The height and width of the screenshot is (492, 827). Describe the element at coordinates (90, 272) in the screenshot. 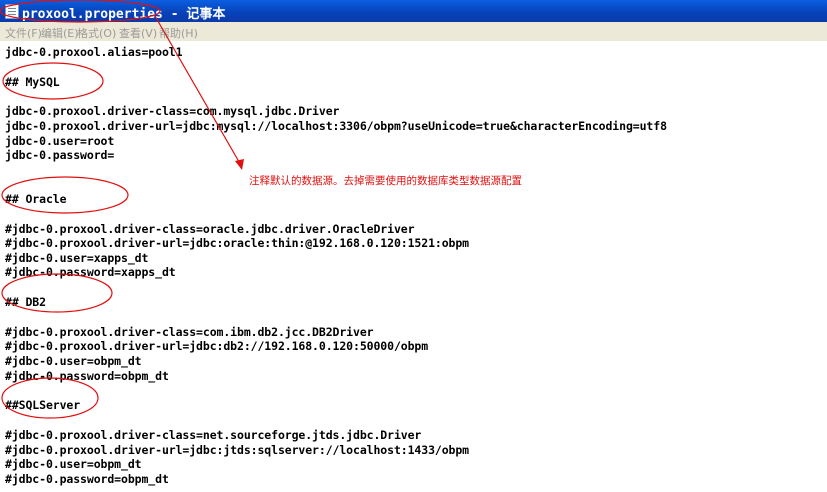

I see `text-line: #jdbc-0.password=xapps_dt` at that location.